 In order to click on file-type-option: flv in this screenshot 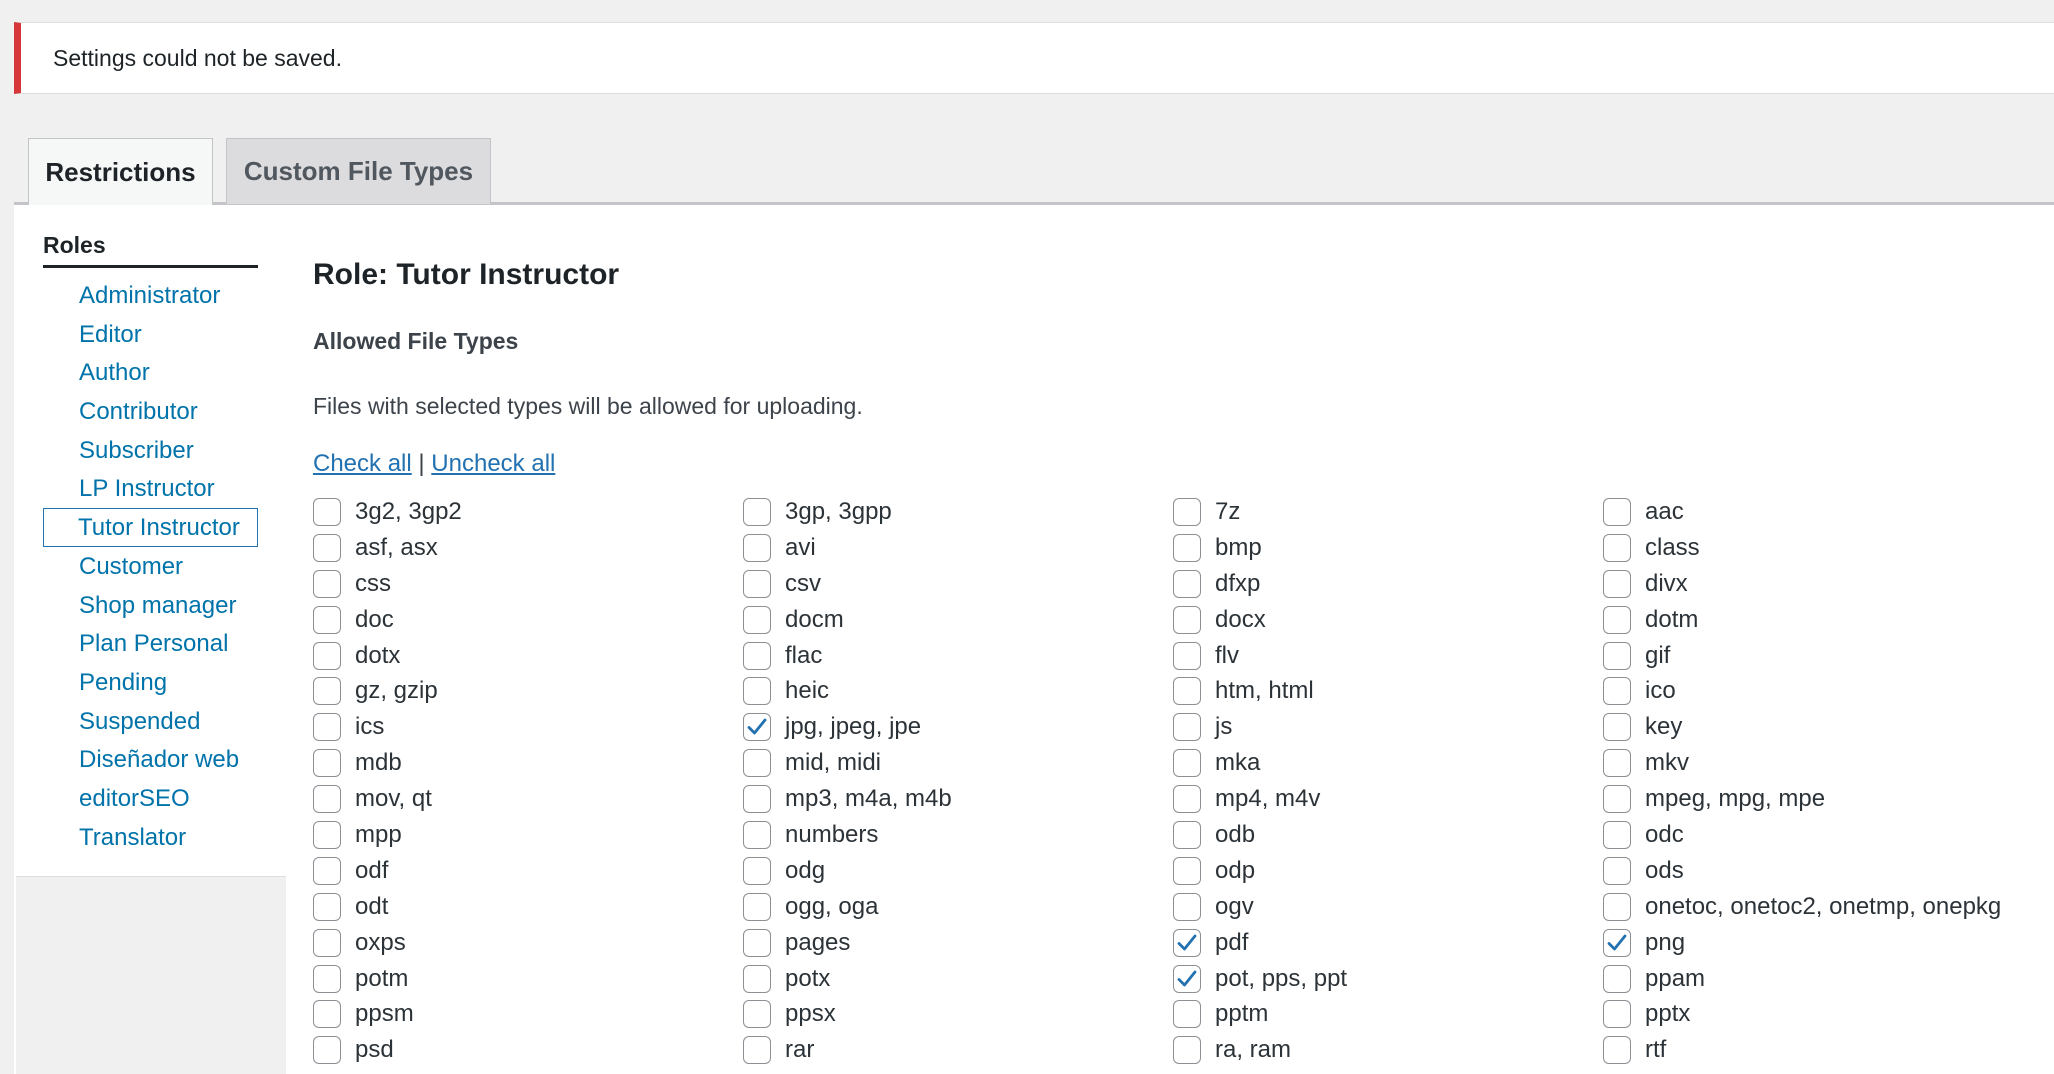, I will do `click(1388, 656)`.